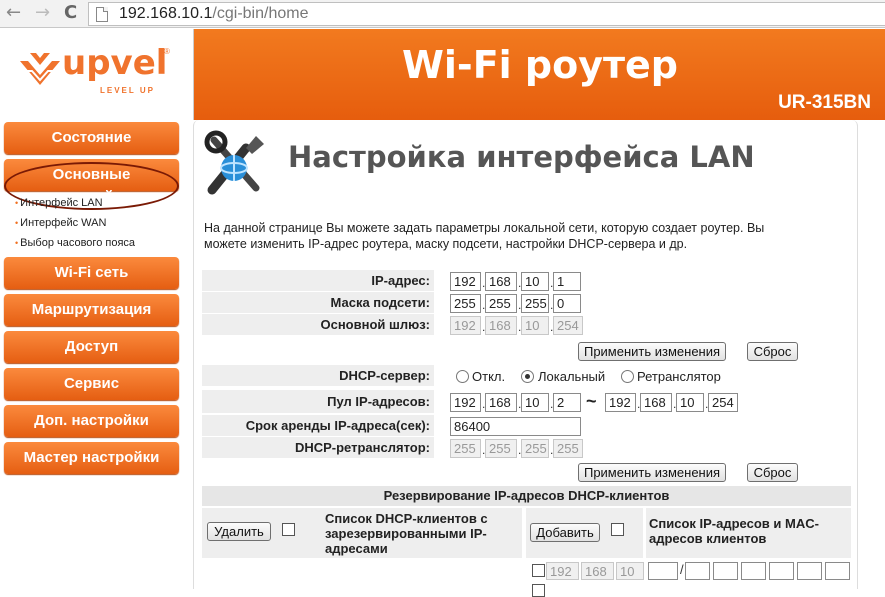 The width and height of the screenshot is (885, 597). Describe the element at coordinates (91, 458) in the screenshot. I see `sidebar-item-wizard: Мастер настройки` at that location.